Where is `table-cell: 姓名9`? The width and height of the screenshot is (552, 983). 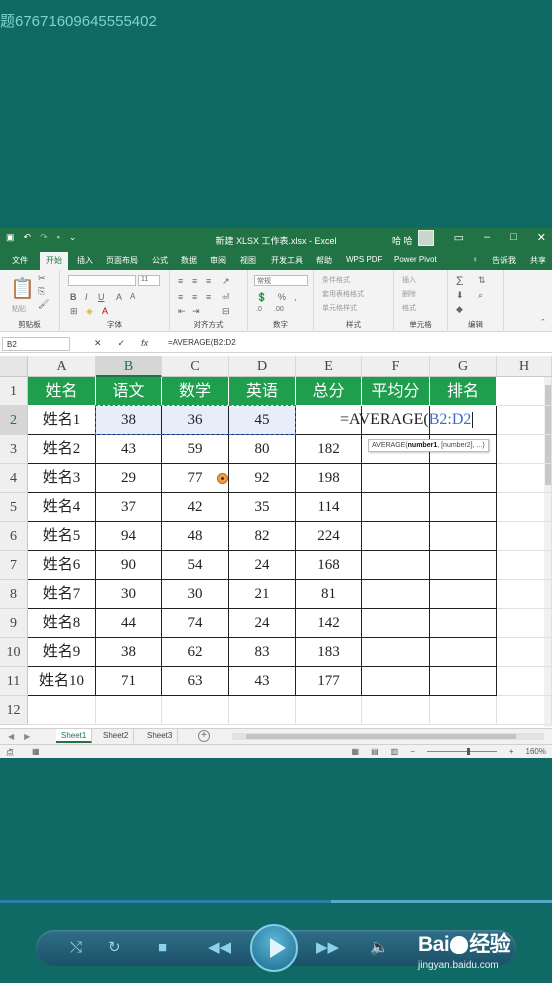 table-cell: 姓名9 is located at coordinates (62, 652).